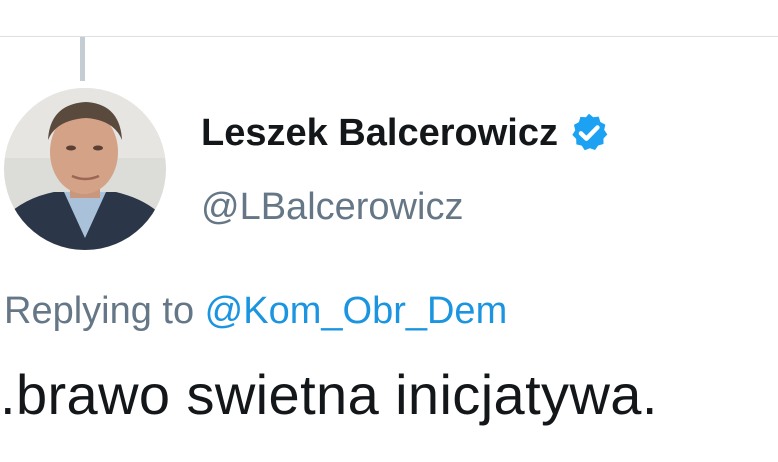 Image resolution: width=778 pixels, height=462 pixels. I want to click on verified-badge-icon, so click(589, 133).